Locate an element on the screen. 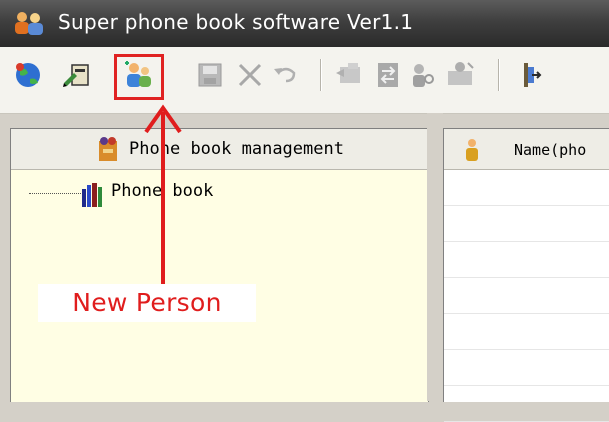 Image resolution: width=609 pixels, height=422 pixels. exit-button is located at coordinates (530, 75).